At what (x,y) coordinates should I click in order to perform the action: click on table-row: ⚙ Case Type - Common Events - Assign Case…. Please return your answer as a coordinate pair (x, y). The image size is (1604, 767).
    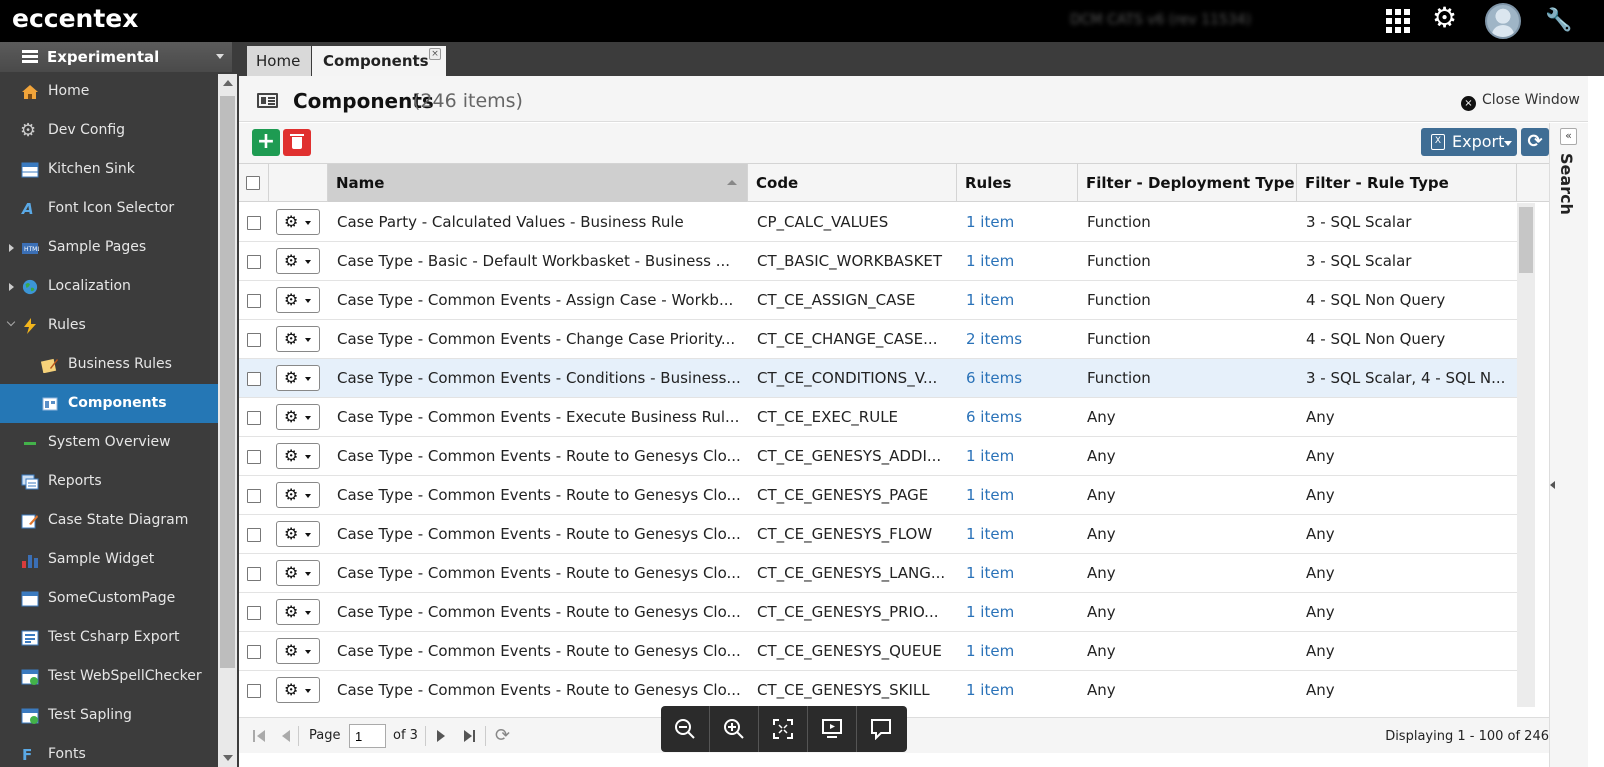
    Looking at the image, I should click on (878, 300).